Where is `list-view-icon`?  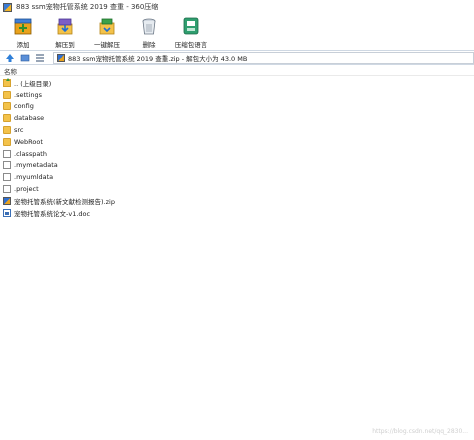 list-view-icon is located at coordinates (40, 57).